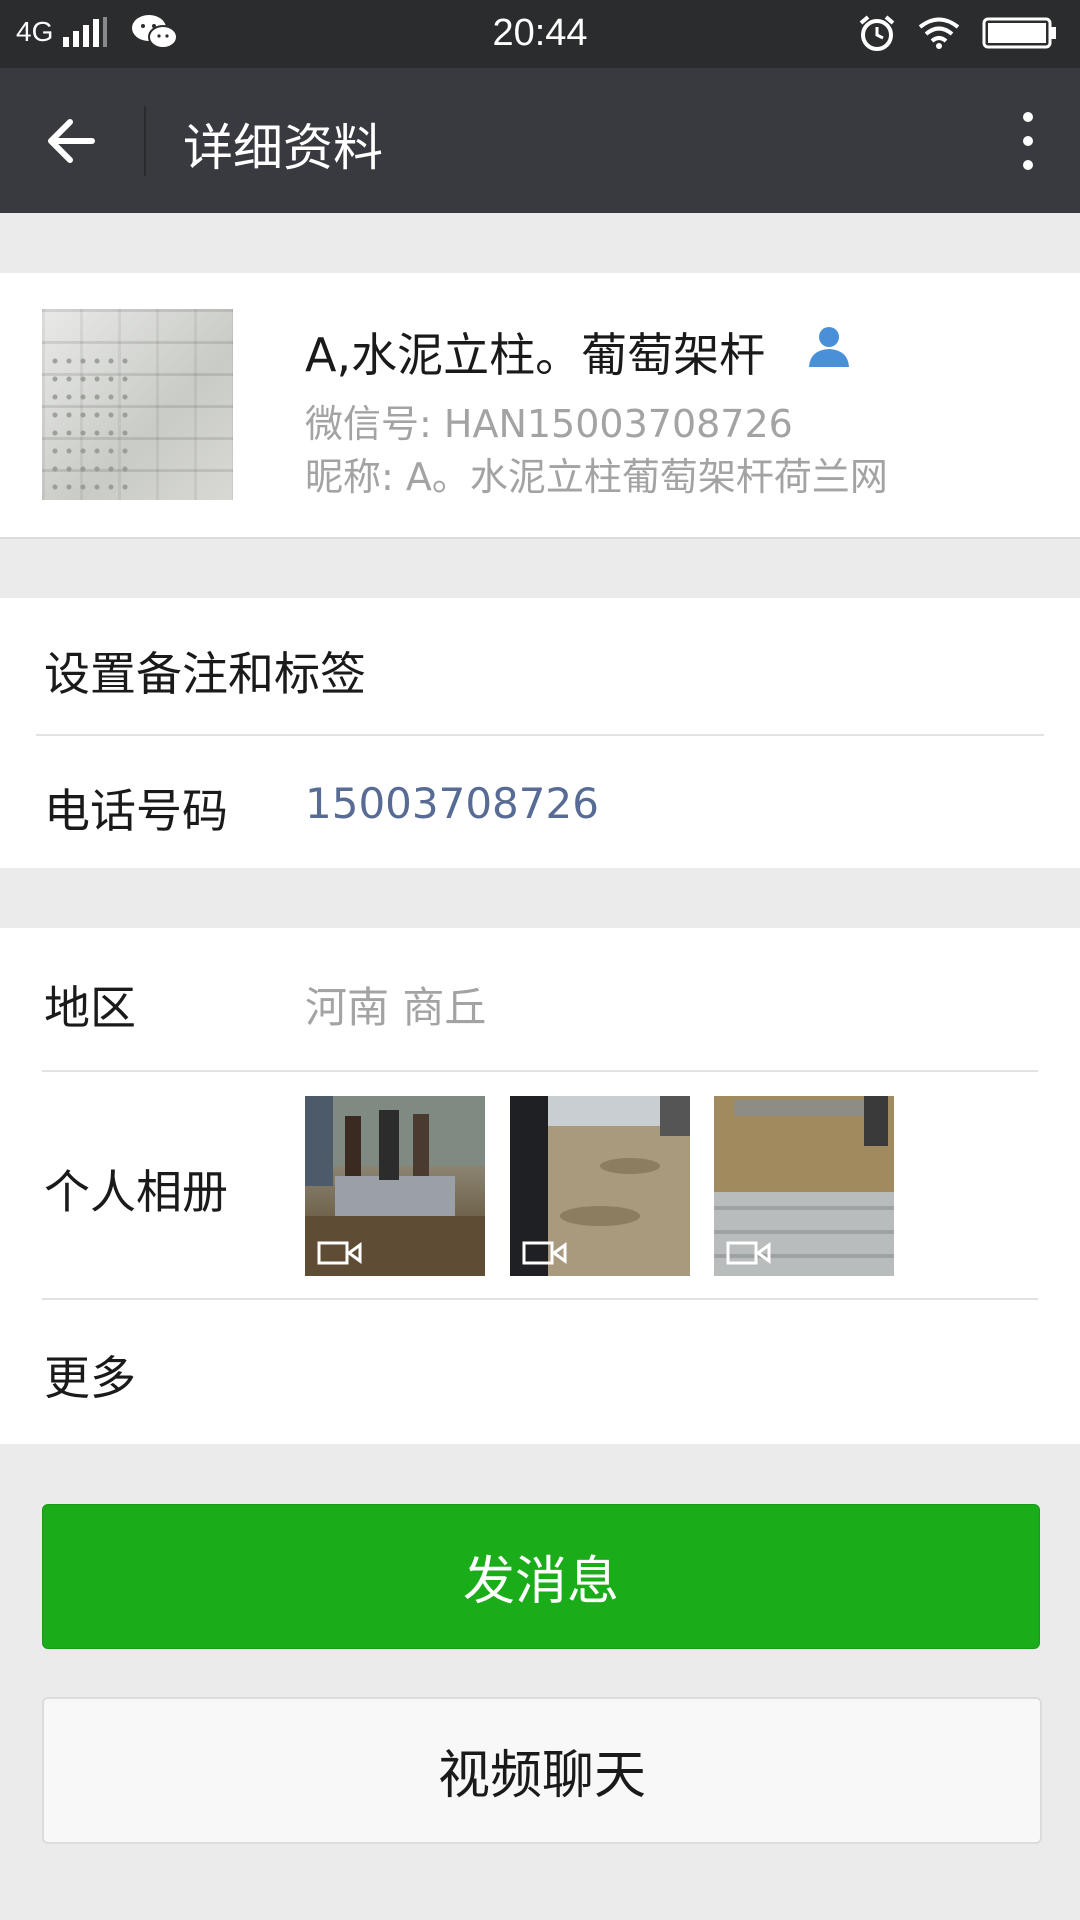  What do you see at coordinates (829, 347) in the screenshot?
I see `person-icon` at bounding box center [829, 347].